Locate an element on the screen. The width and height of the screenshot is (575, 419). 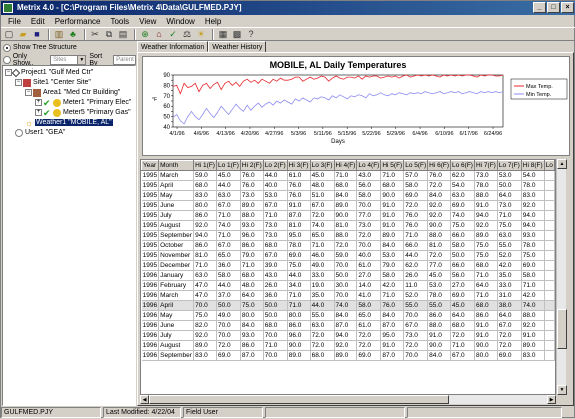
table-cell: 46.0 is located at coordinates (322, 255).